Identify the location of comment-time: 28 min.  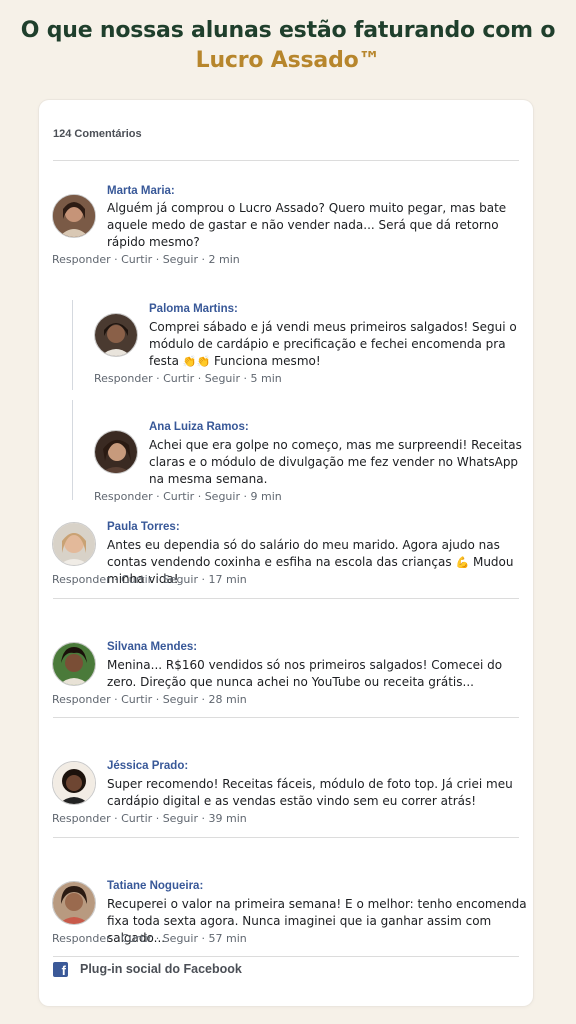
(227, 699).